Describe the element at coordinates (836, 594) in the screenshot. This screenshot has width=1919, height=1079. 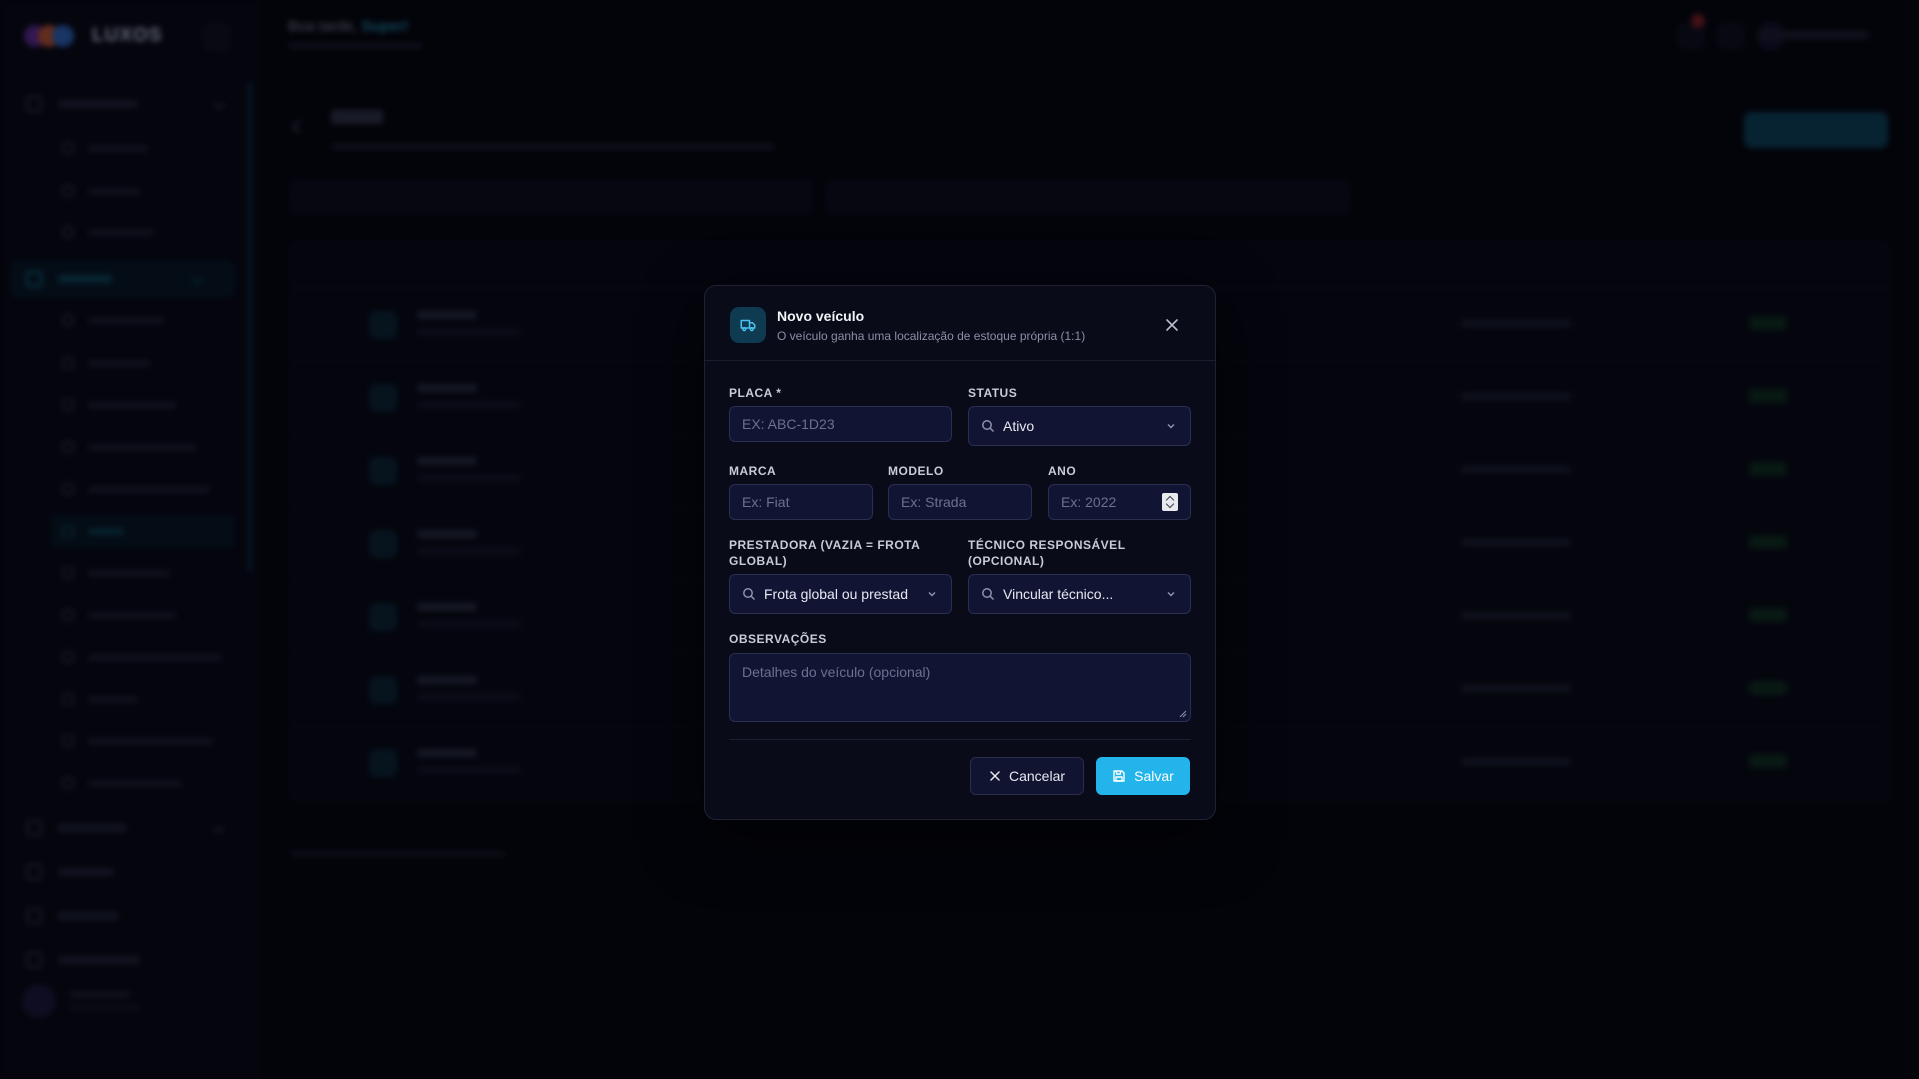
I see `prestadora-value: Frota global ou prestad` at that location.